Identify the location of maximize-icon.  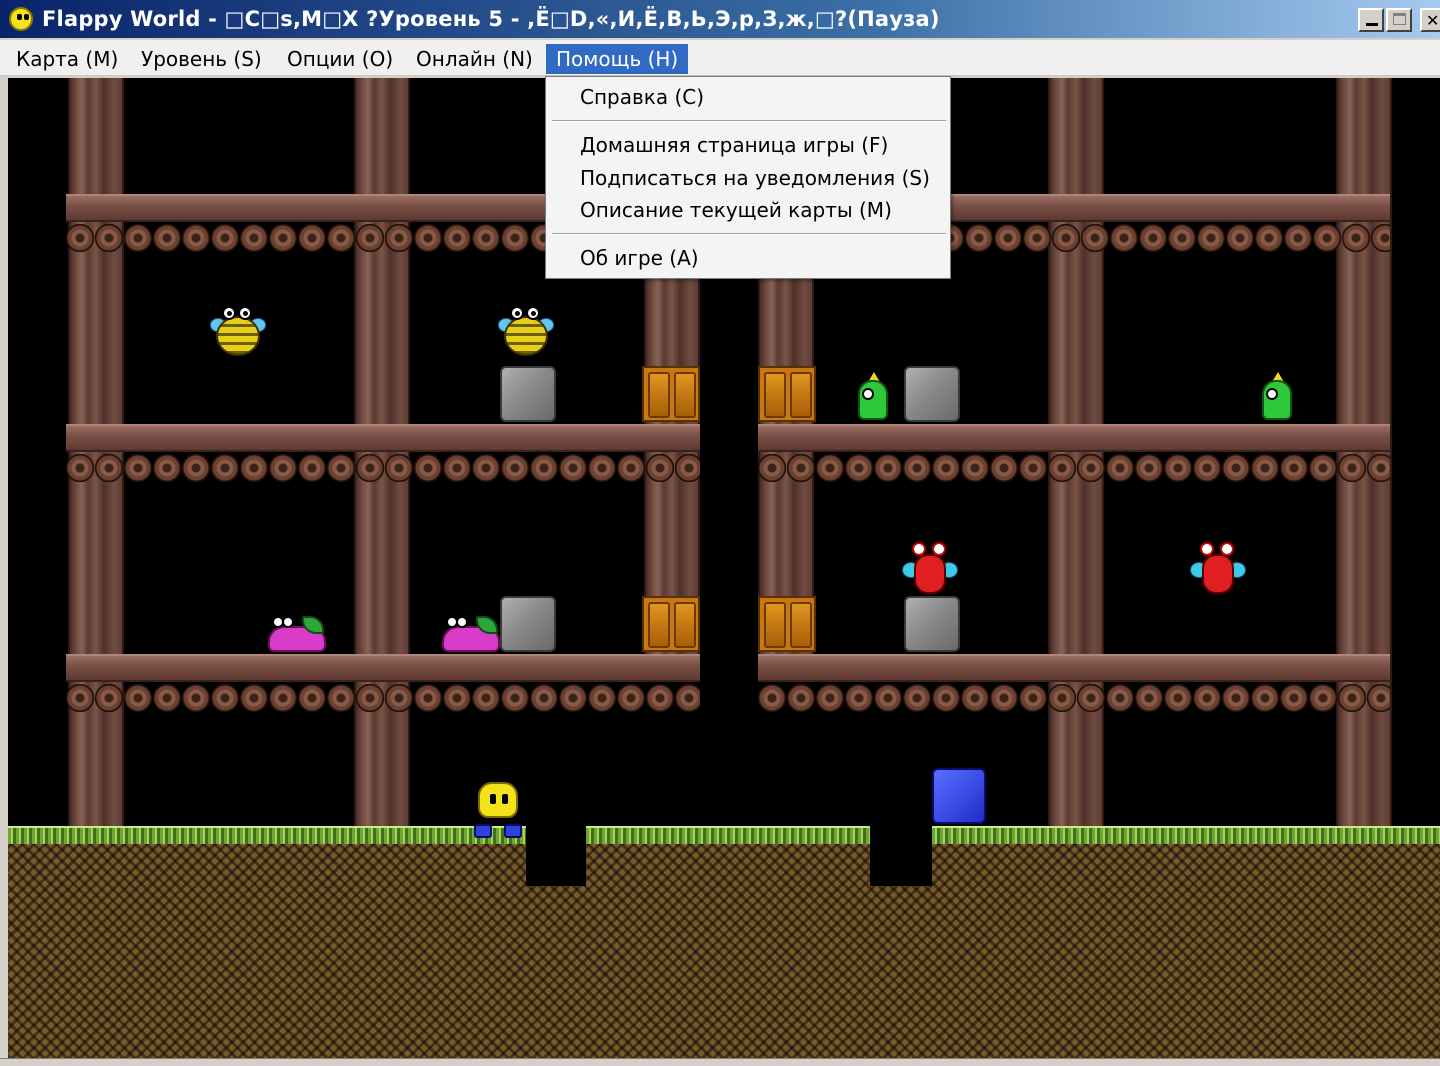
(1399, 19).